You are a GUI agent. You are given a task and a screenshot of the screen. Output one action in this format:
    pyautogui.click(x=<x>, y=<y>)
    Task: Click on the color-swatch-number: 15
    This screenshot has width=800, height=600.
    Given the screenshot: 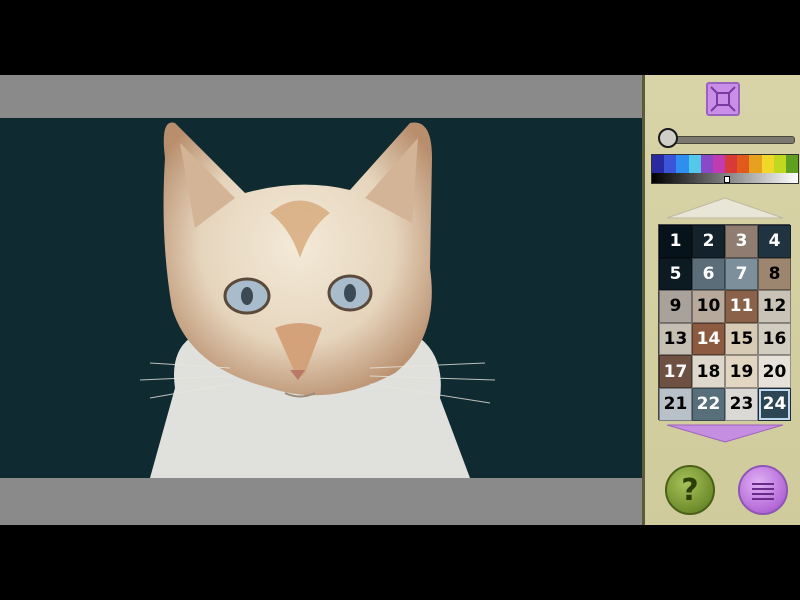 What is the action you would take?
    pyautogui.click(x=741, y=339)
    